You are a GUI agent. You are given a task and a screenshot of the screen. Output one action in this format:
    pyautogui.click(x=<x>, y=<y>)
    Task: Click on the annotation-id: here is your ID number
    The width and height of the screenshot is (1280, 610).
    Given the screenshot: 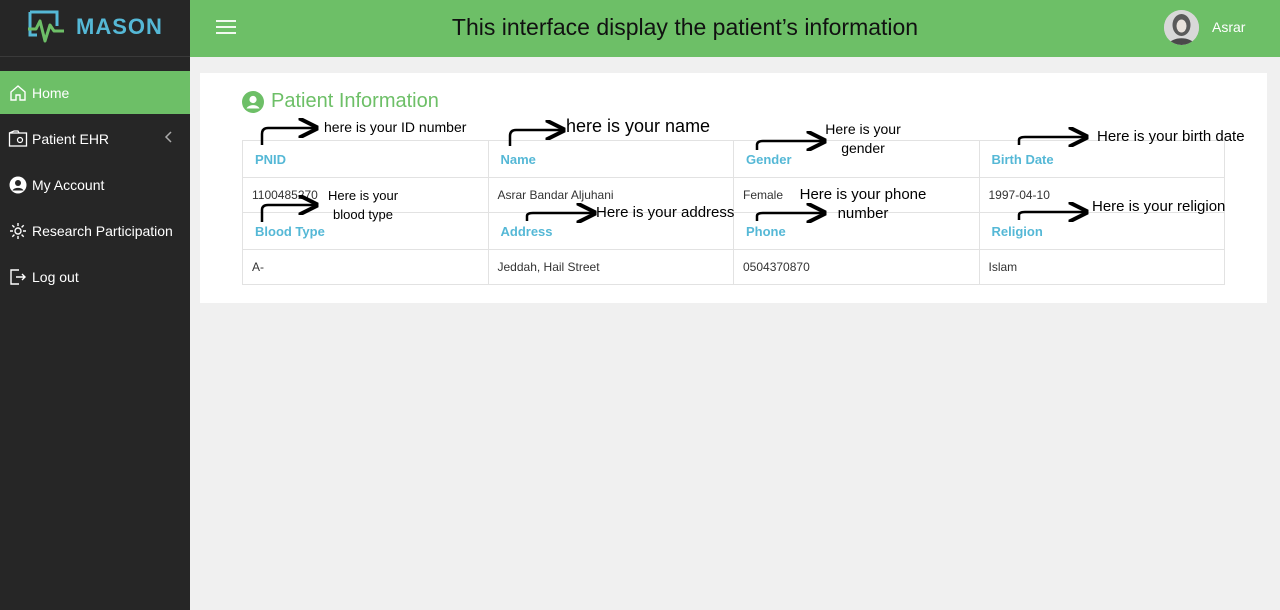 What is the action you would take?
    pyautogui.click(x=395, y=127)
    